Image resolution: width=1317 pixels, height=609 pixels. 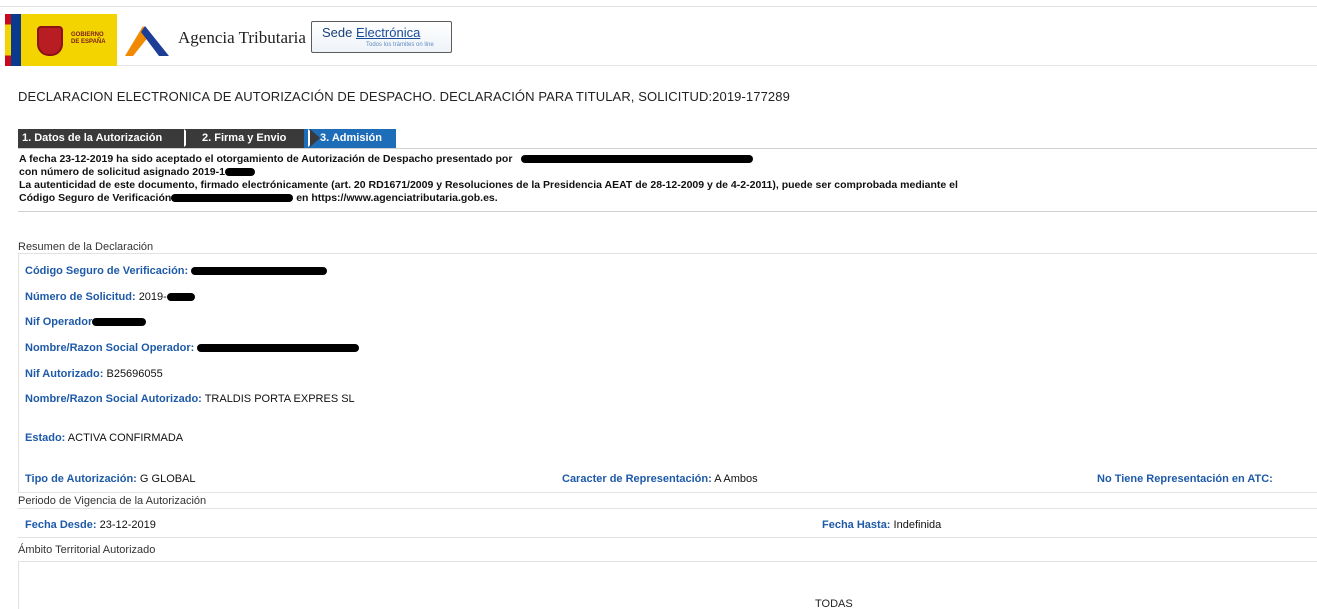 I want to click on field-value: B25696055, so click(x=134, y=374).